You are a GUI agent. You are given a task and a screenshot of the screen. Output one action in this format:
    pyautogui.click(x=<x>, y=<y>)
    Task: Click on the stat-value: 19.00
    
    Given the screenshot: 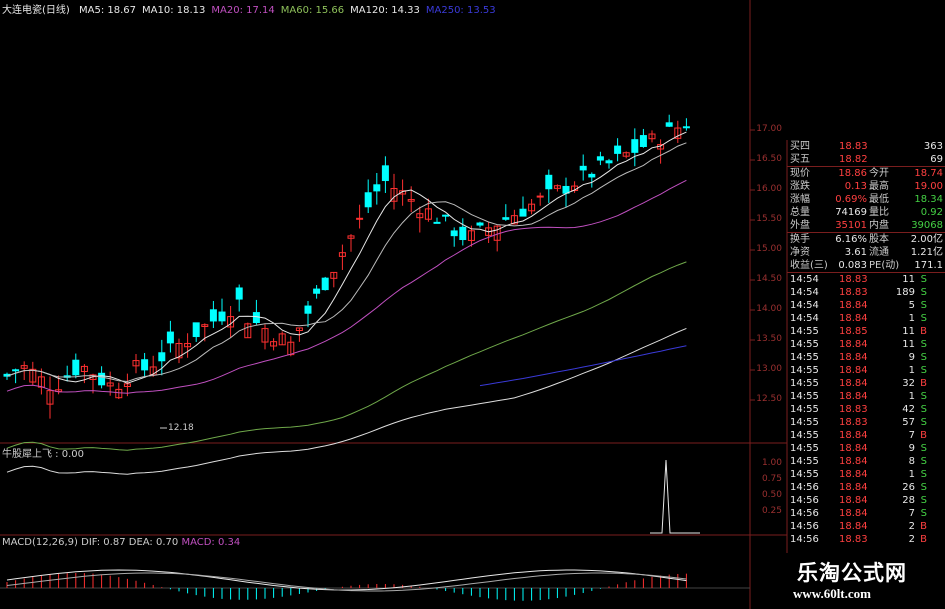 What is the action you would take?
    pyautogui.click(x=928, y=186)
    